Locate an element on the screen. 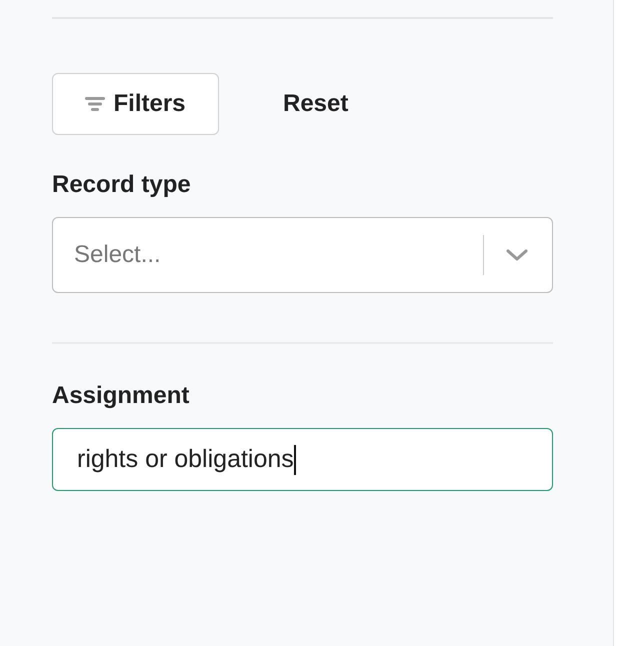  field-label: Assignment is located at coordinates (121, 396).